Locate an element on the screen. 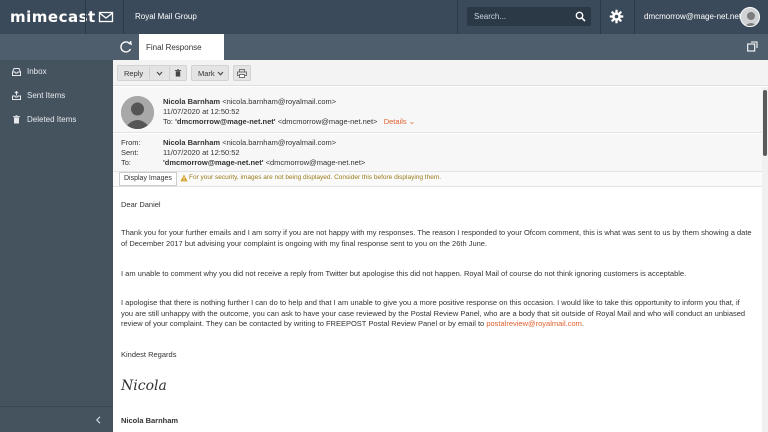  signature-name: Nicola Barnham is located at coordinates (150, 420).